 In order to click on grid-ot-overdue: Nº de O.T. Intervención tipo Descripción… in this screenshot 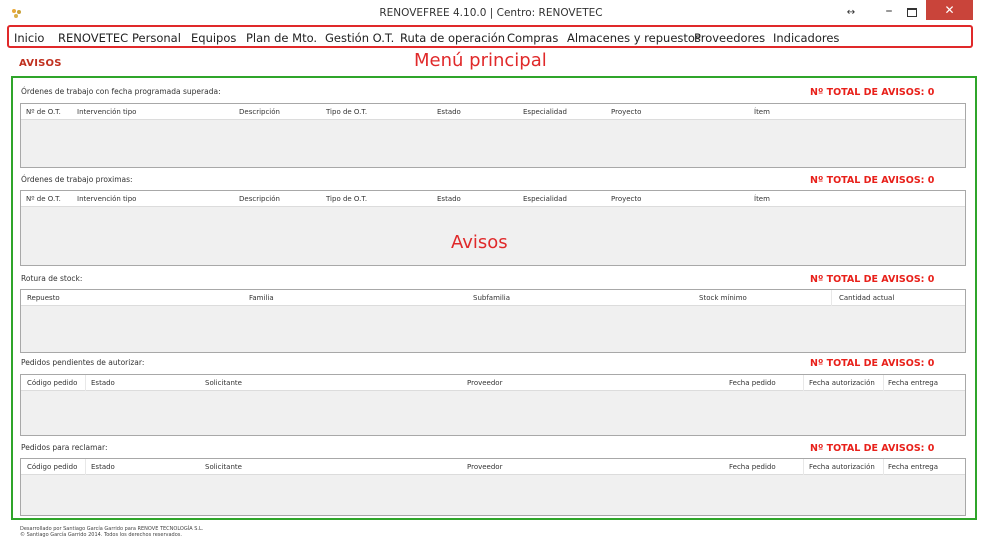, I will do `click(493, 135)`.